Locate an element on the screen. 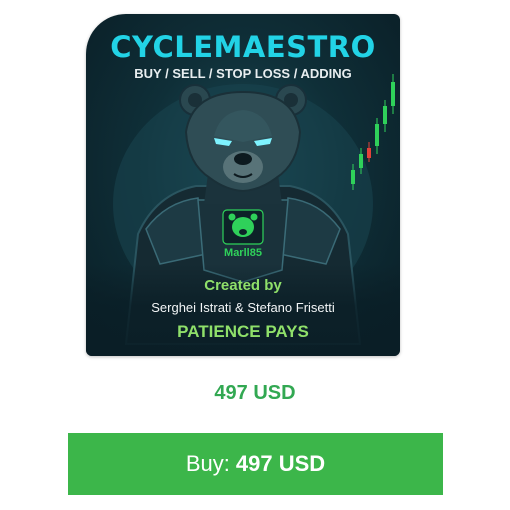 This screenshot has width=510, height=510. authors-label: Serghei Istrati & Stefano Frisetti is located at coordinates (243, 307).